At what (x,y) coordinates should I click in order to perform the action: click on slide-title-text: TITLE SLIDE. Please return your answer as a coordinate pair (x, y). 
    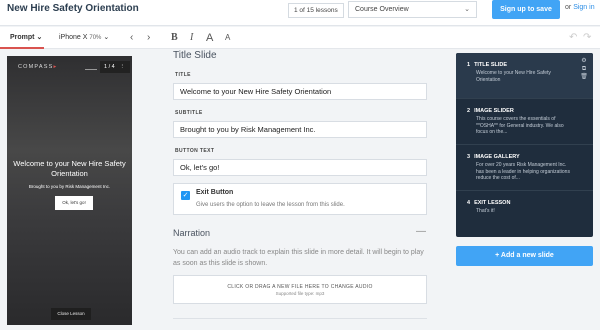
    Looking at the image, I should click on (491, 65).